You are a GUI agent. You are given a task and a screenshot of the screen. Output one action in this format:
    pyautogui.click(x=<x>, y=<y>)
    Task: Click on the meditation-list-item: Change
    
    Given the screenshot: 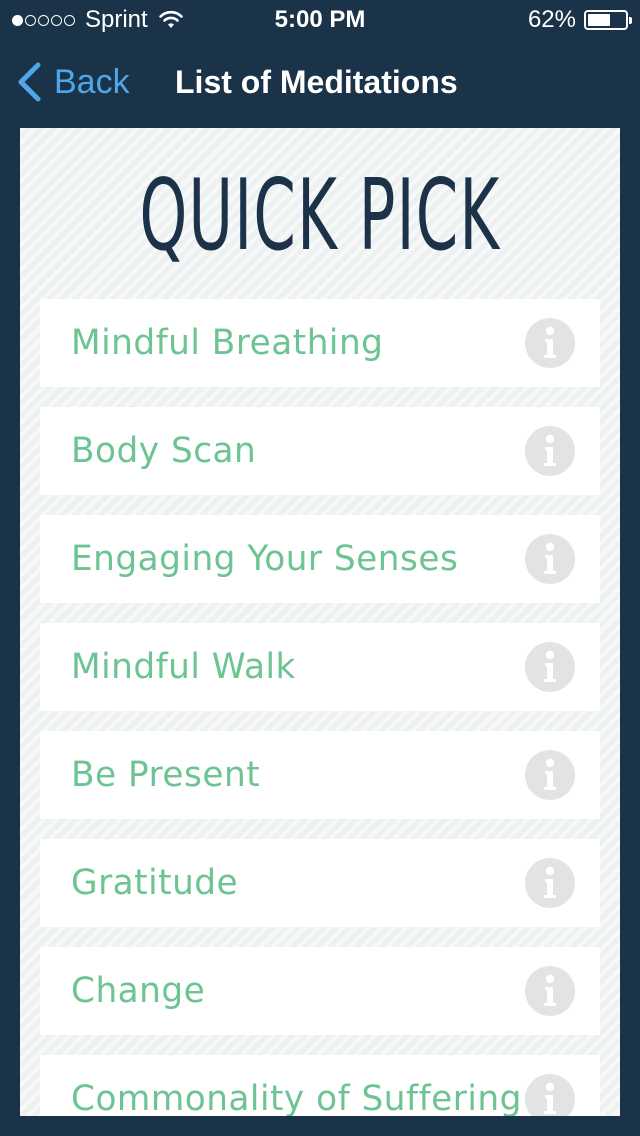 What is the action you would take?
    pyautogui.click(x=320, y=991)
    